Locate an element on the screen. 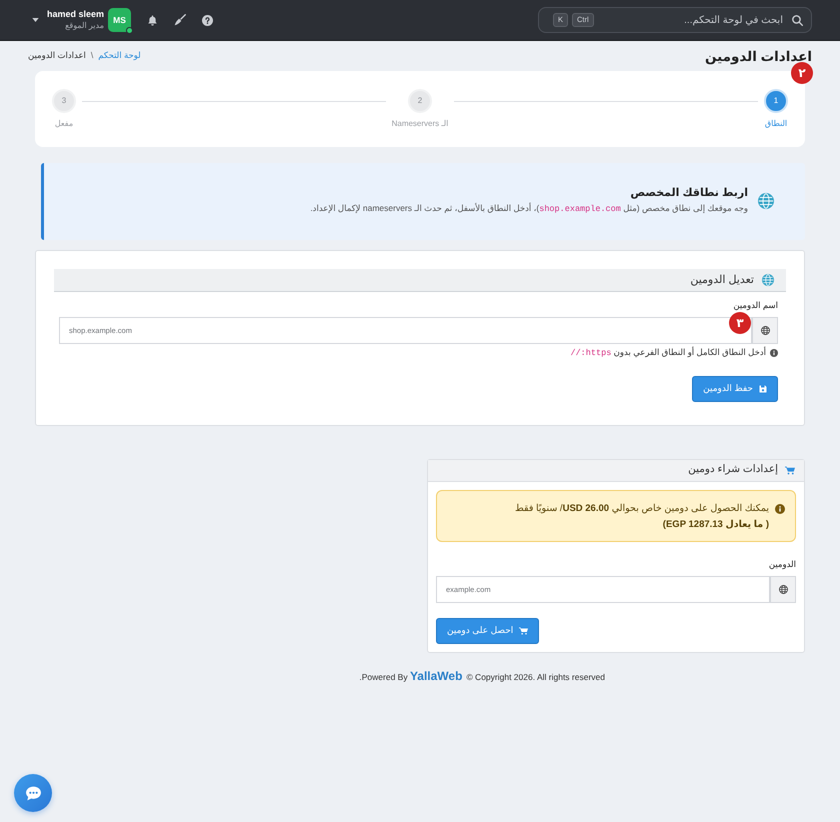  card-title: تعديل الدومين is located at coordinates (722, 280).